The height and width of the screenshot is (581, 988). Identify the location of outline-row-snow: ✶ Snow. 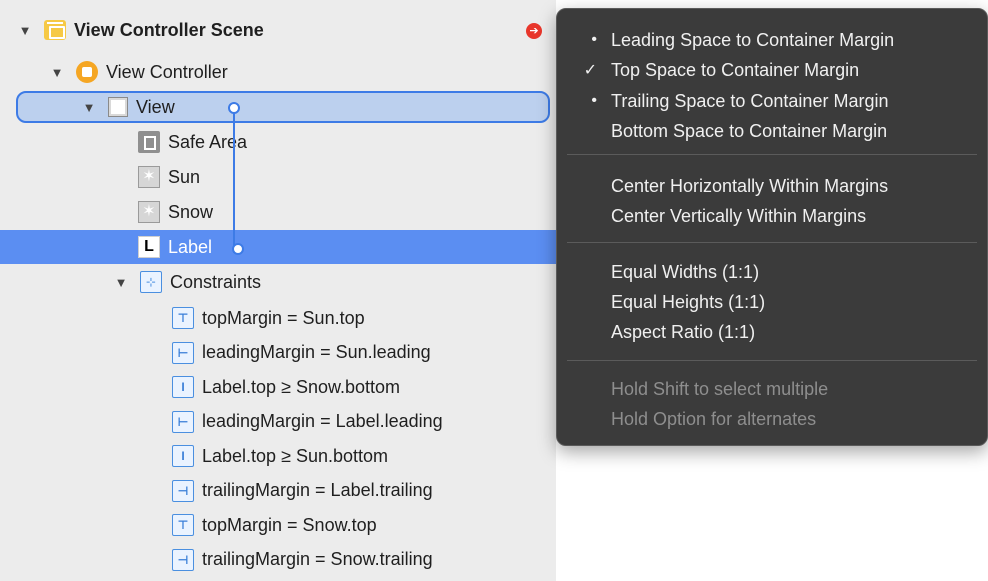
(278, 212).